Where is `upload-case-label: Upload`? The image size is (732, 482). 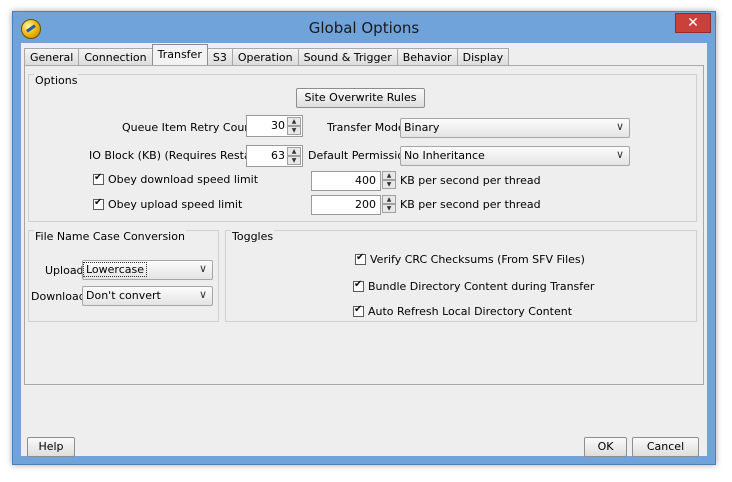
upload-case-label: Upload is located at coordinates (64, 270).